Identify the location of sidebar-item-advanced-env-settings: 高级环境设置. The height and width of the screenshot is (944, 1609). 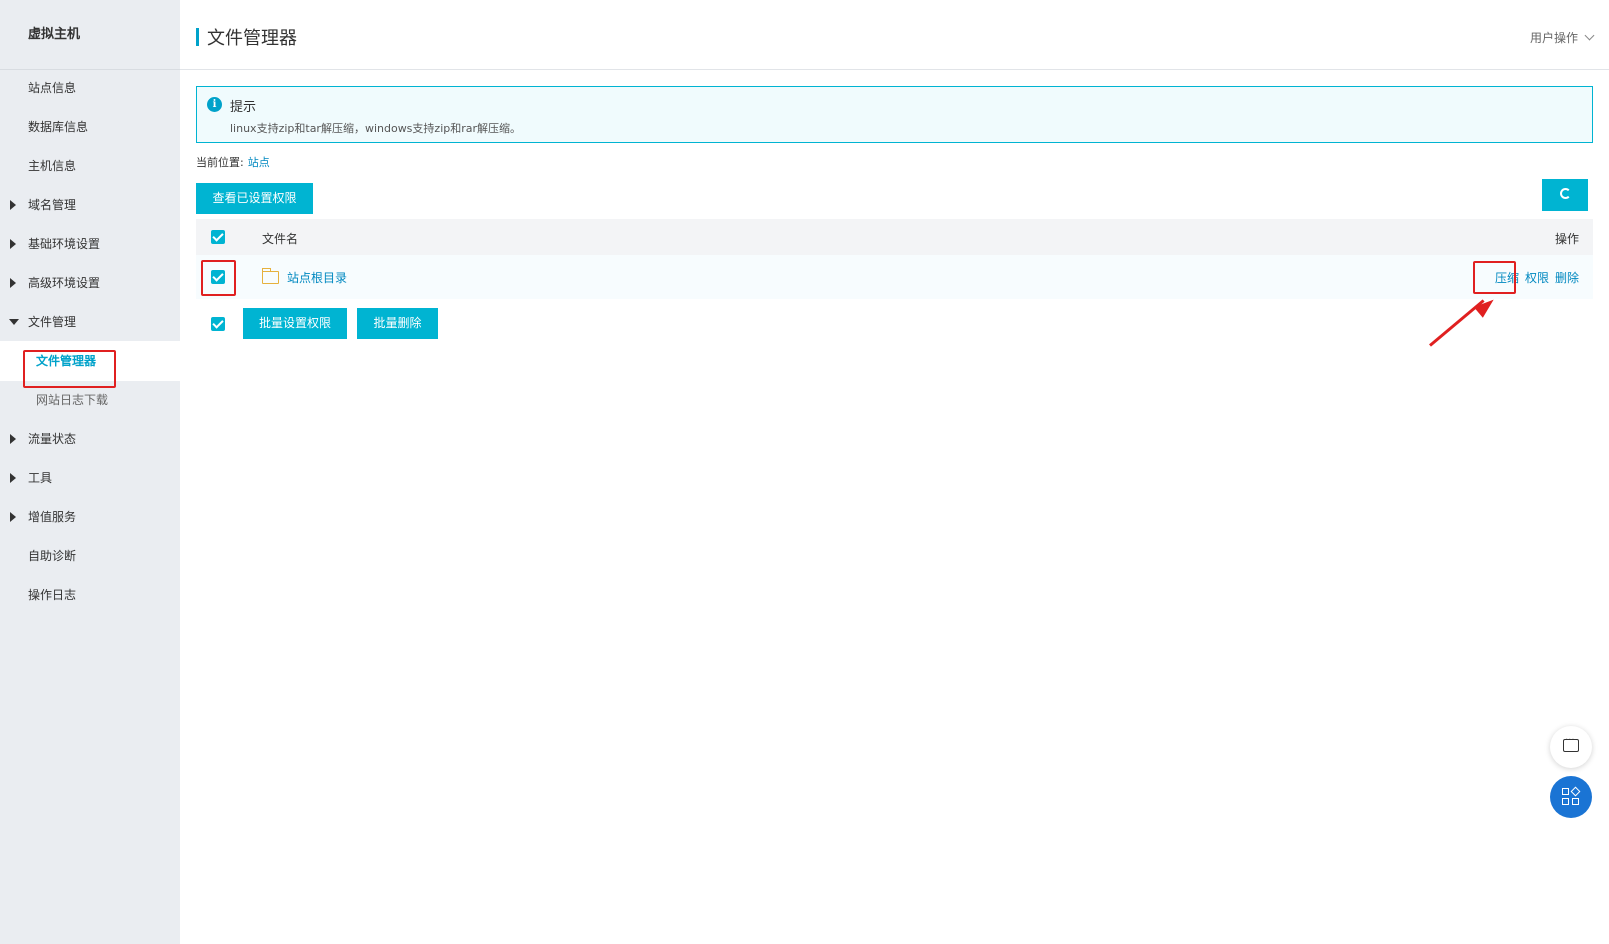
(90, 283).